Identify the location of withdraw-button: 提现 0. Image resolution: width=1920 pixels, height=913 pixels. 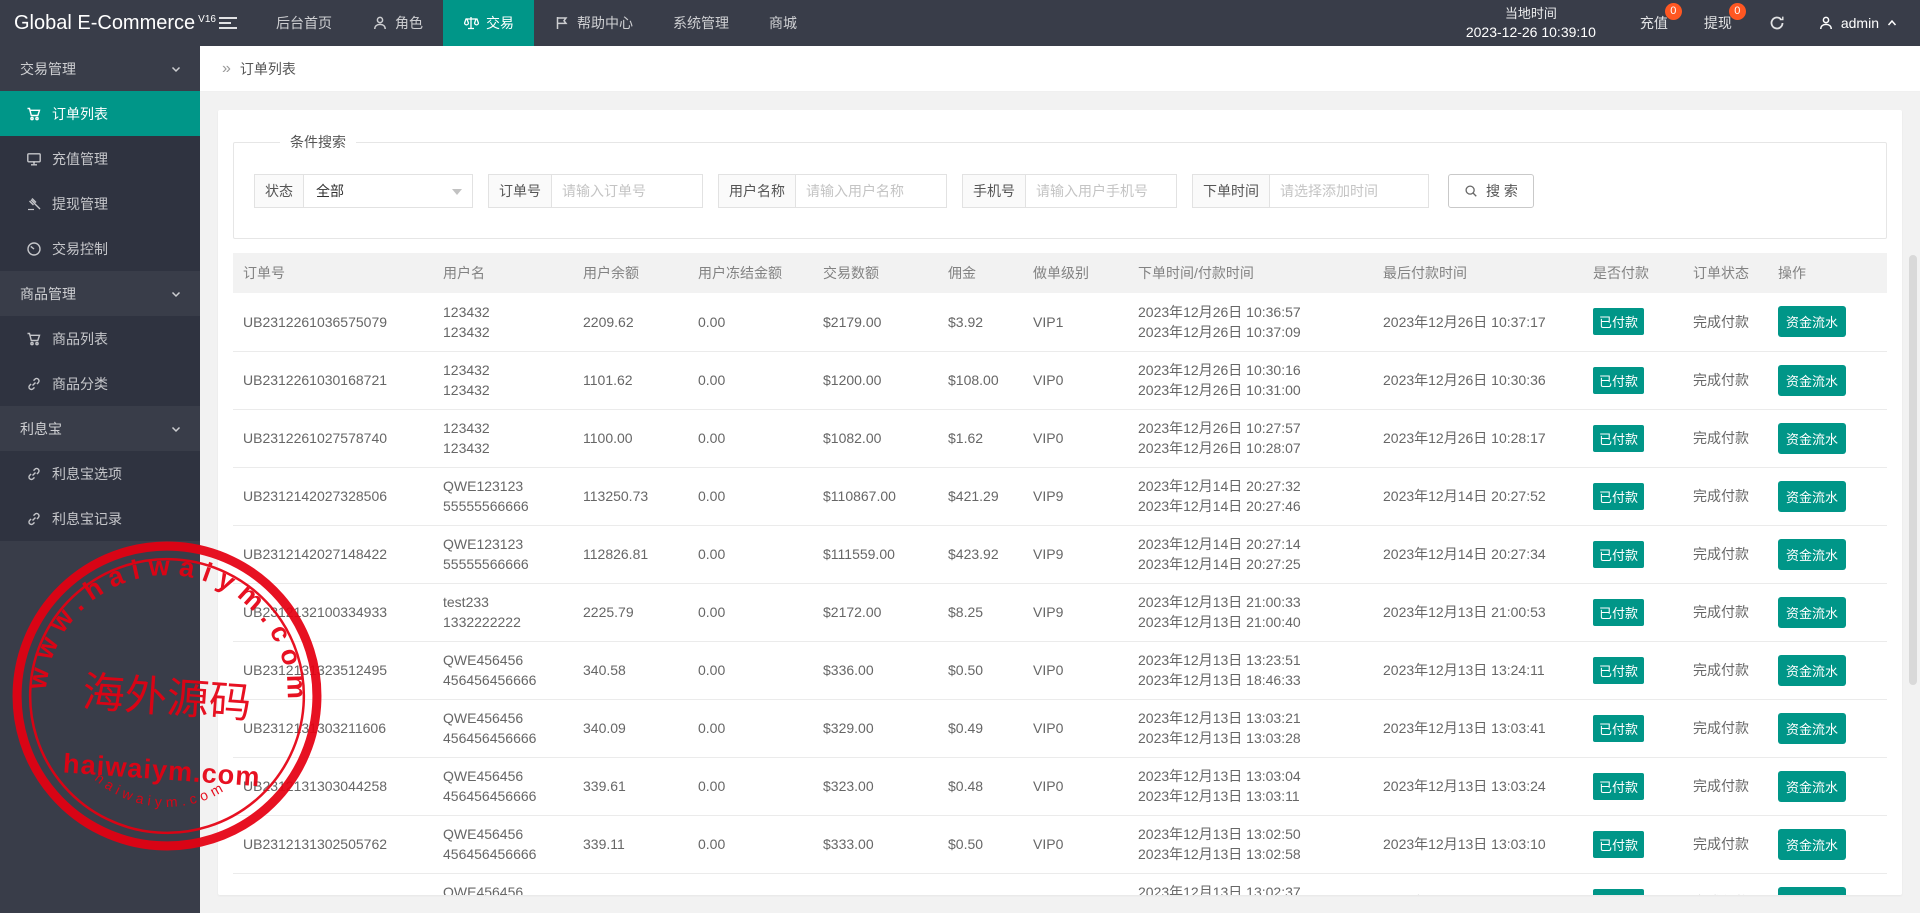
(1718, 23).